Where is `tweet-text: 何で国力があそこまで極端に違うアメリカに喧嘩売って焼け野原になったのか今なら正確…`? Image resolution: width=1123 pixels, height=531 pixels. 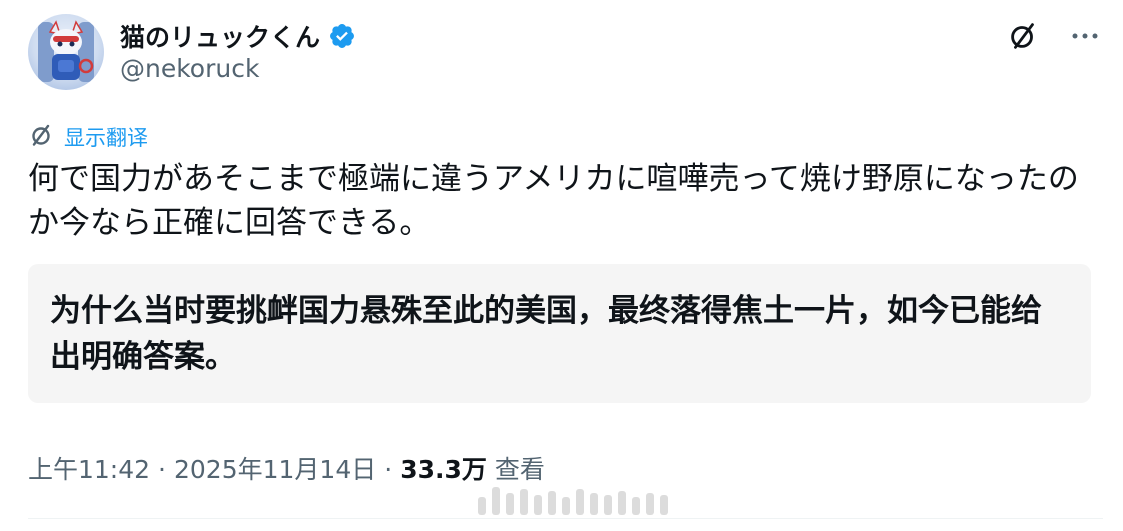 tweet-text: 何で国力があそこまで極端に違うアメリカに喧嘩売って焼け野原になったのか今なら正確… is located at coordinates (553, 201).